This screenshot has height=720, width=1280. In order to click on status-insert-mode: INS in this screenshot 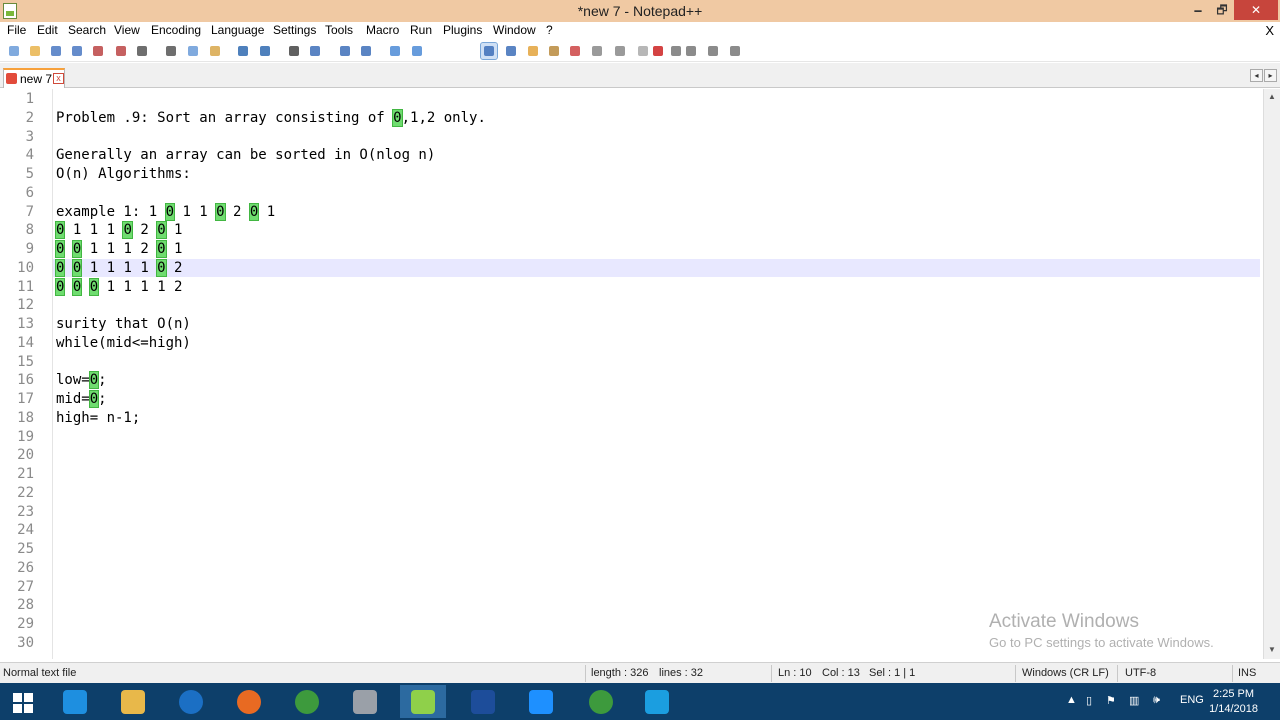, I will do `click(1247, 673)`.